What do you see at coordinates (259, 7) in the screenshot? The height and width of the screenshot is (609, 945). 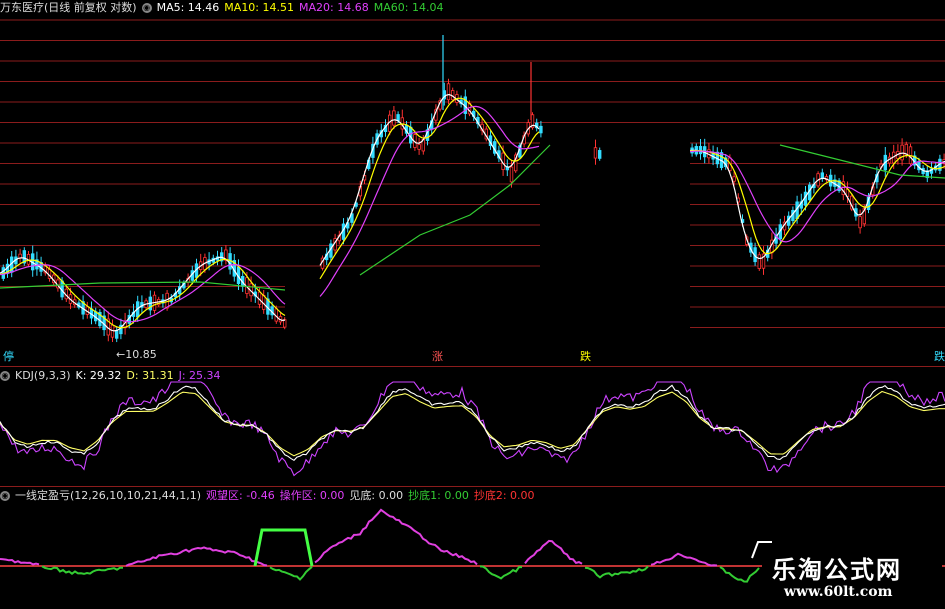 I see `ma10-value: MA10: 14.51` at bounding box center [259, 7].